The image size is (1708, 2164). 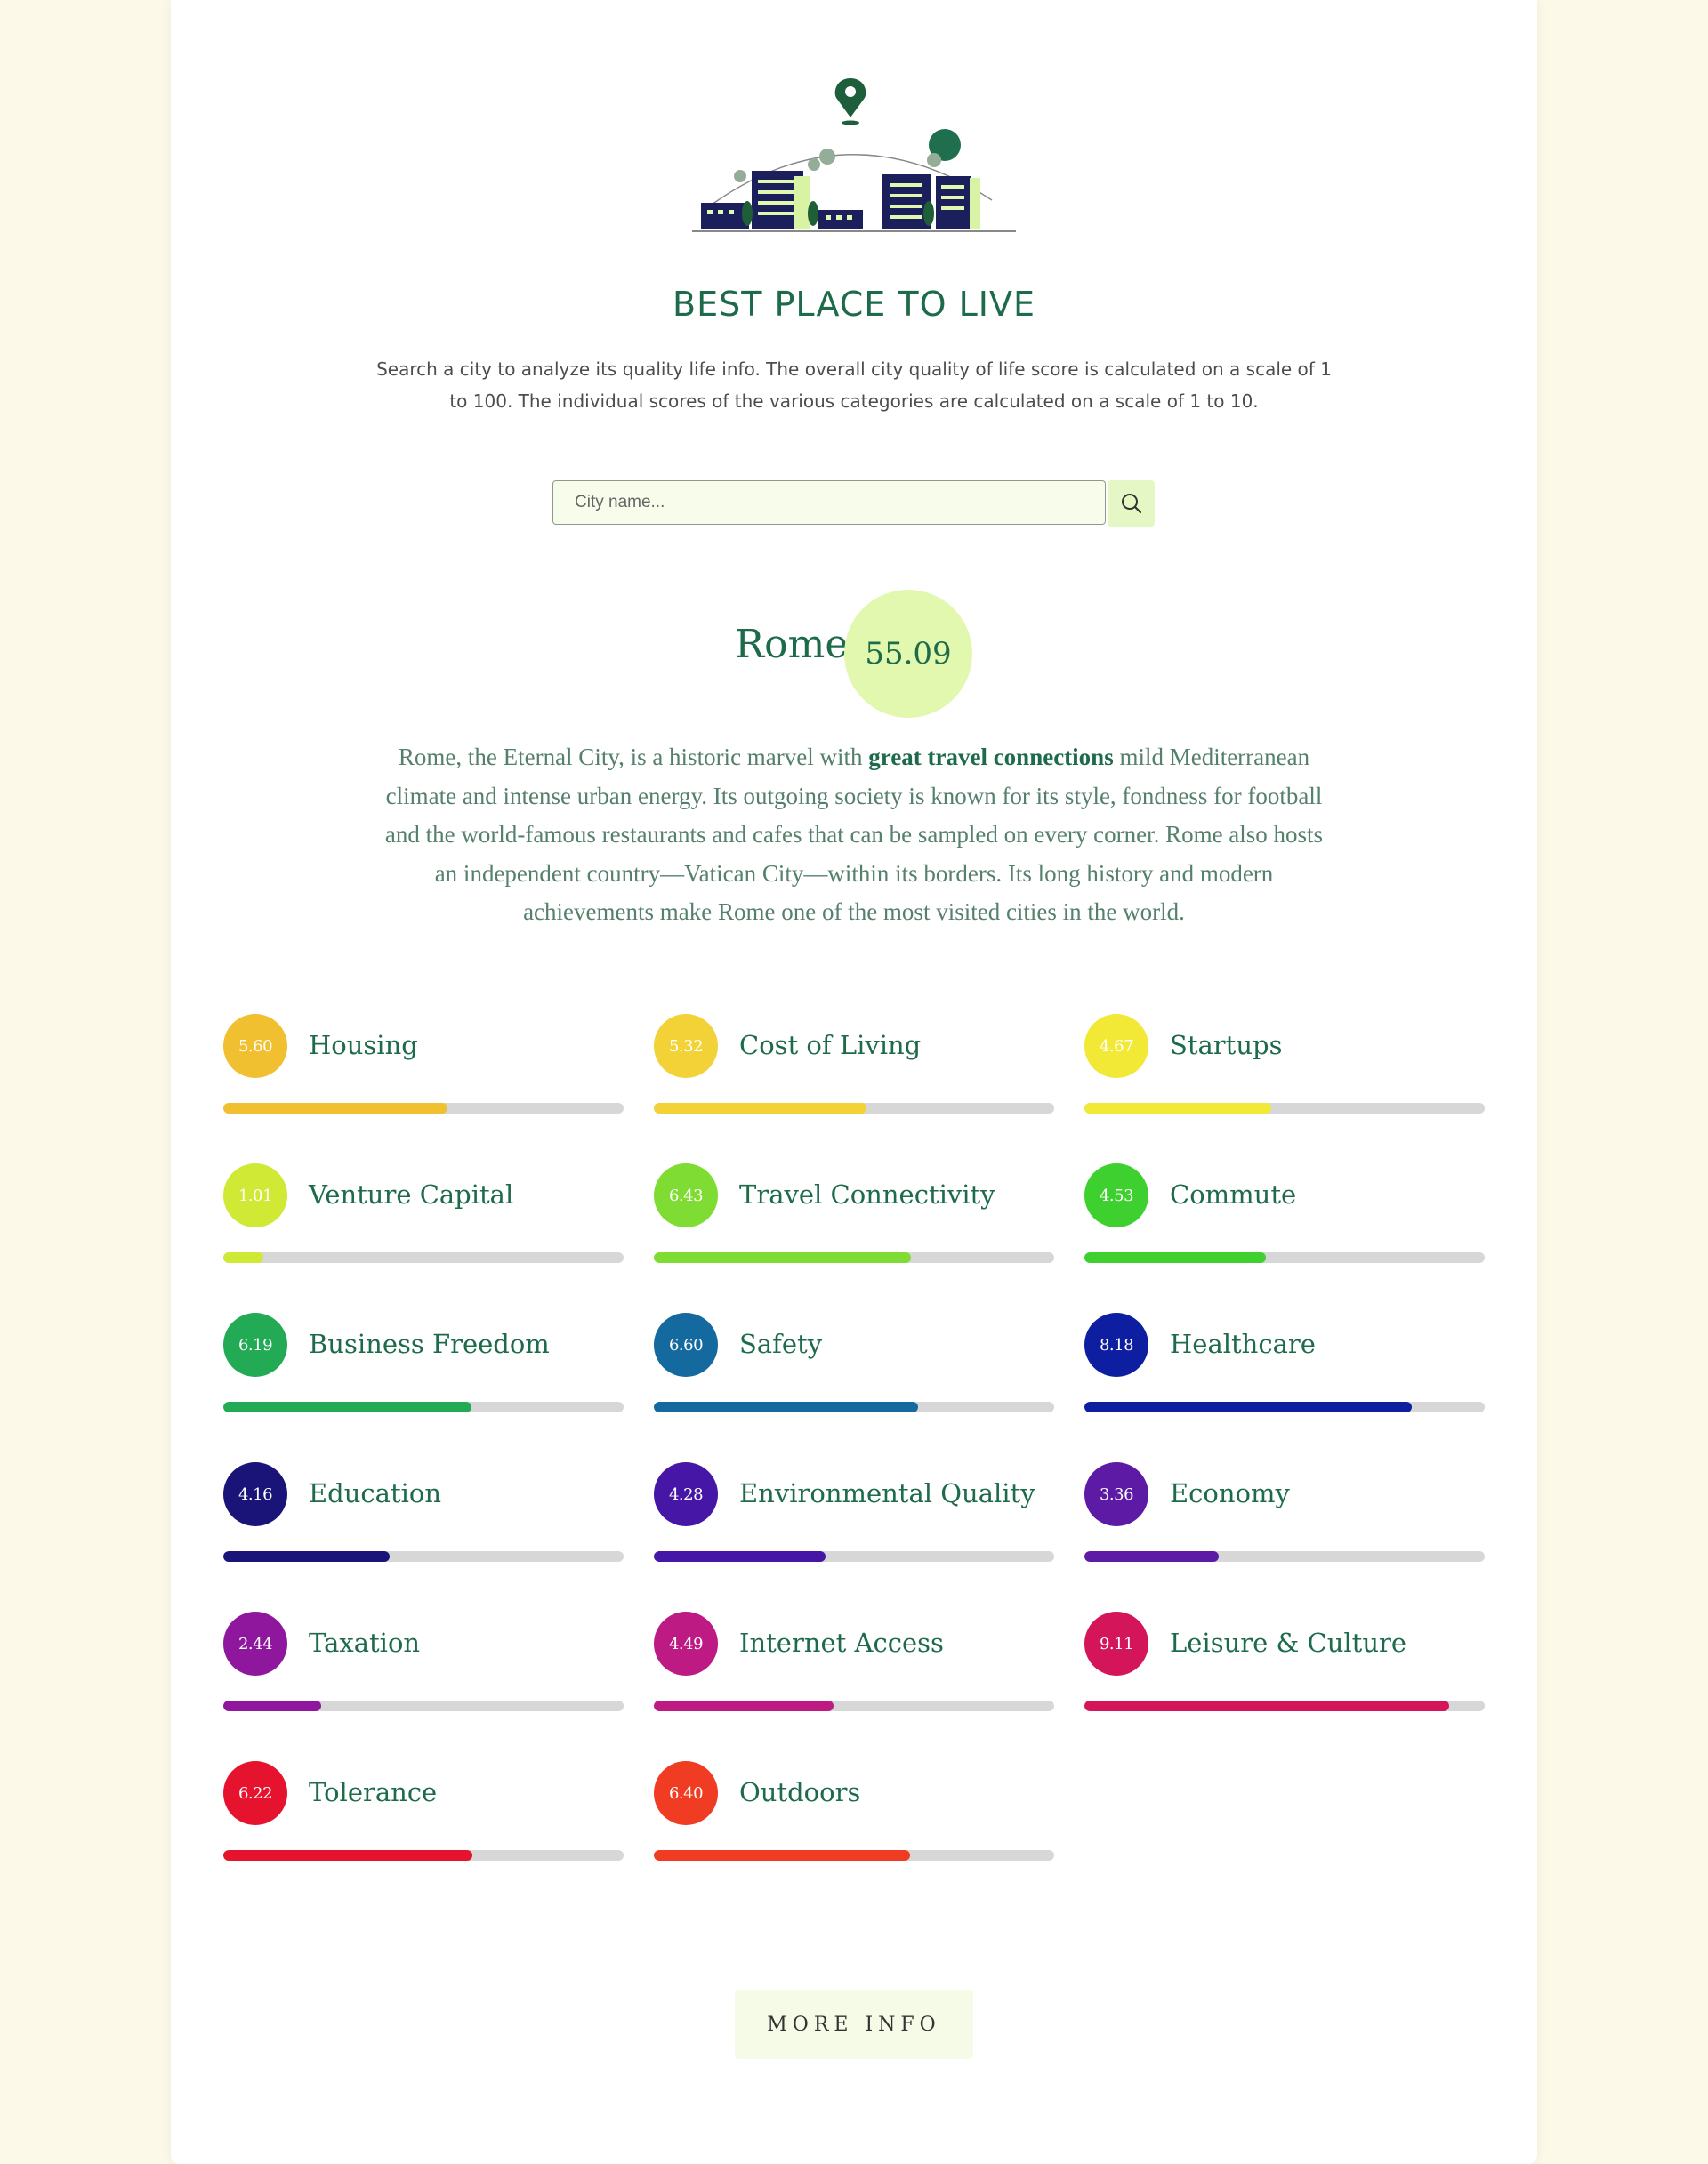 I want to click on category-score-badge: 6.60, so click(x=686, y=1345).